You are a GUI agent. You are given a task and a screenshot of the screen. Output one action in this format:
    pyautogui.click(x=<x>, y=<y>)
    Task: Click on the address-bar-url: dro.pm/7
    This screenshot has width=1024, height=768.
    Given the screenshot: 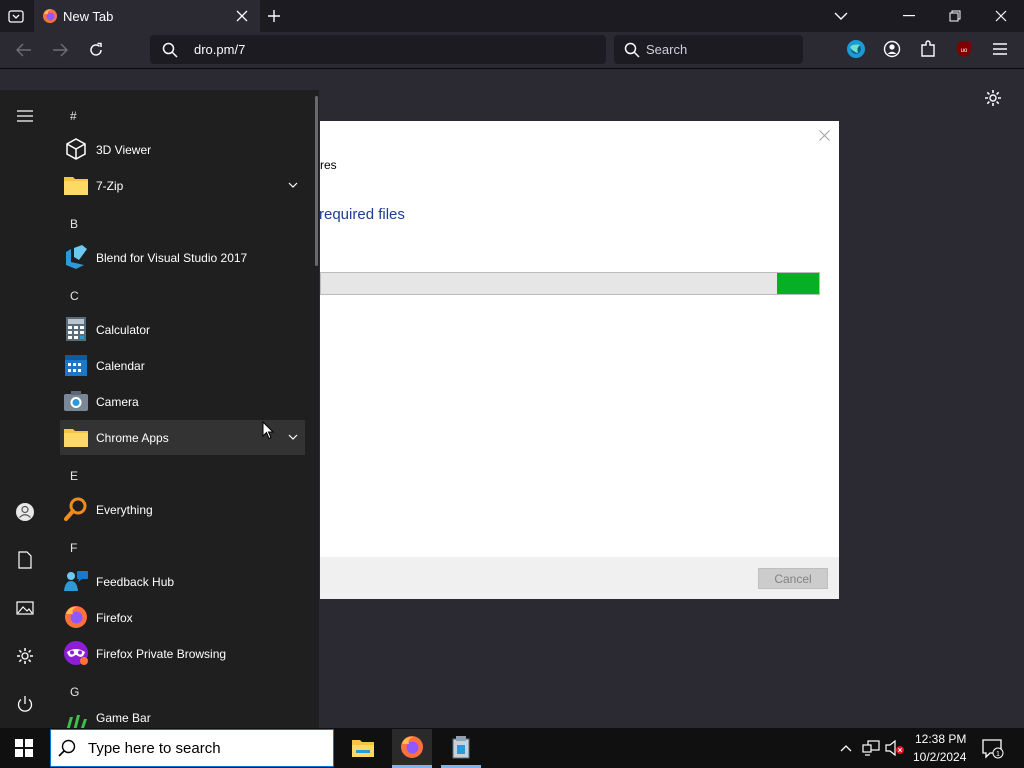 What is the action you would take?
    pyautogui.click(x=219, y=49)
    